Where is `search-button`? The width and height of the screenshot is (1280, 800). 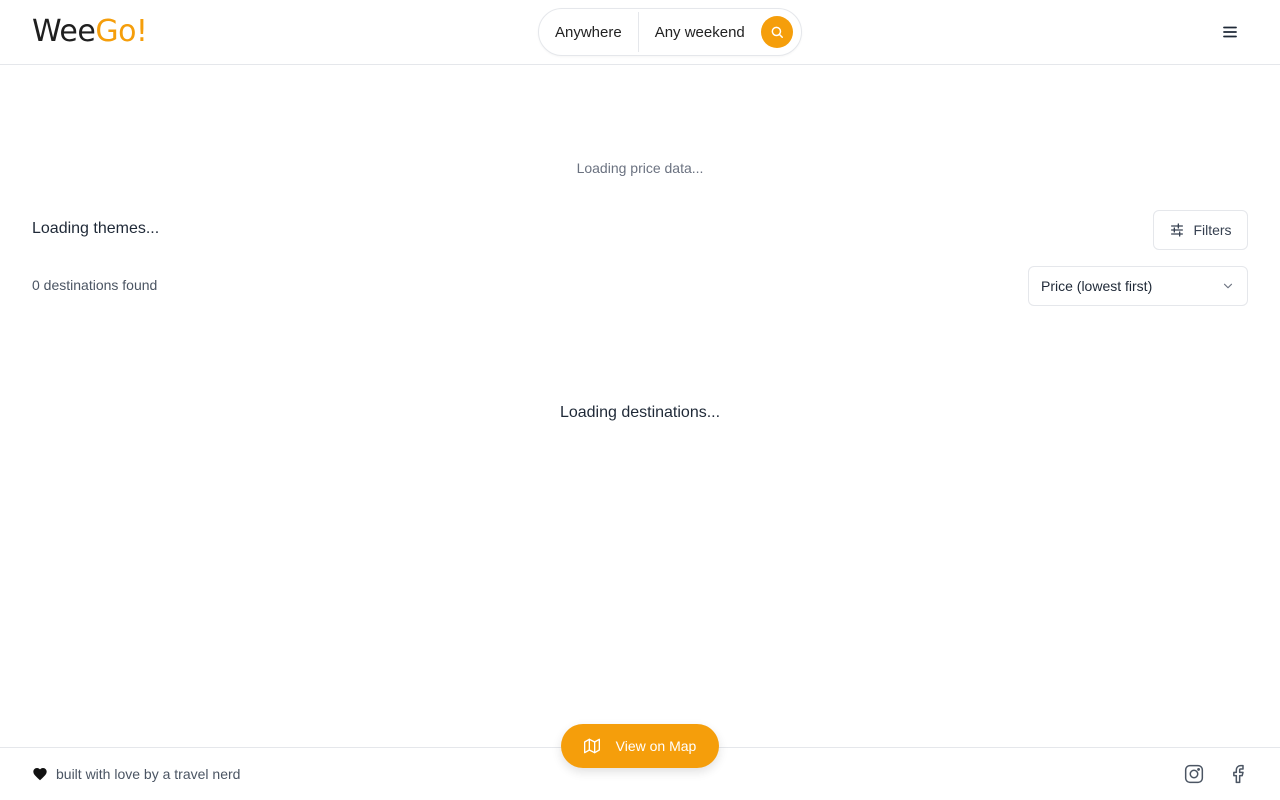
search-button is located at coordinates (777, 32).